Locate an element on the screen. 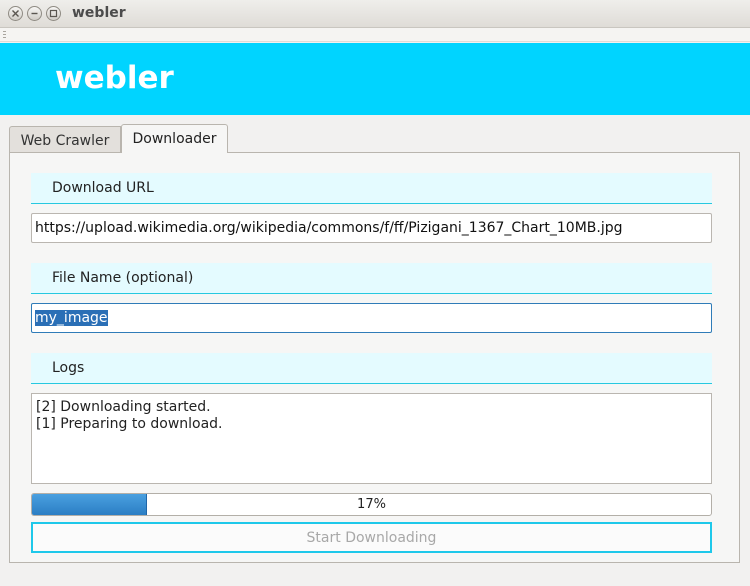 The height and width of the screenshot is (586, 750). file-name-selected-text: my_image is located at coordinates (71, 318).